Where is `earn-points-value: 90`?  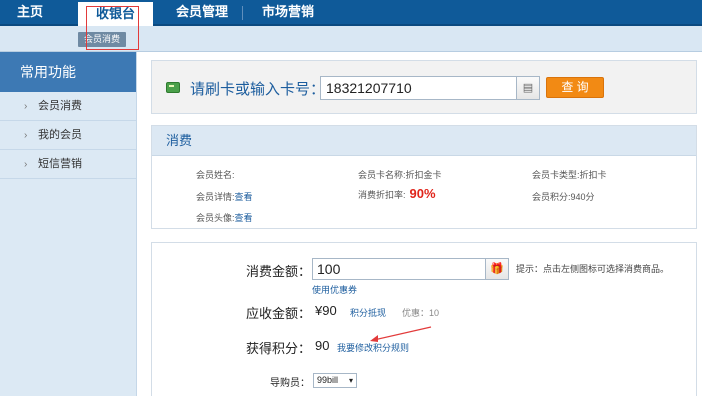
earn-points-value: 90 is located at coordinates (322, 345).